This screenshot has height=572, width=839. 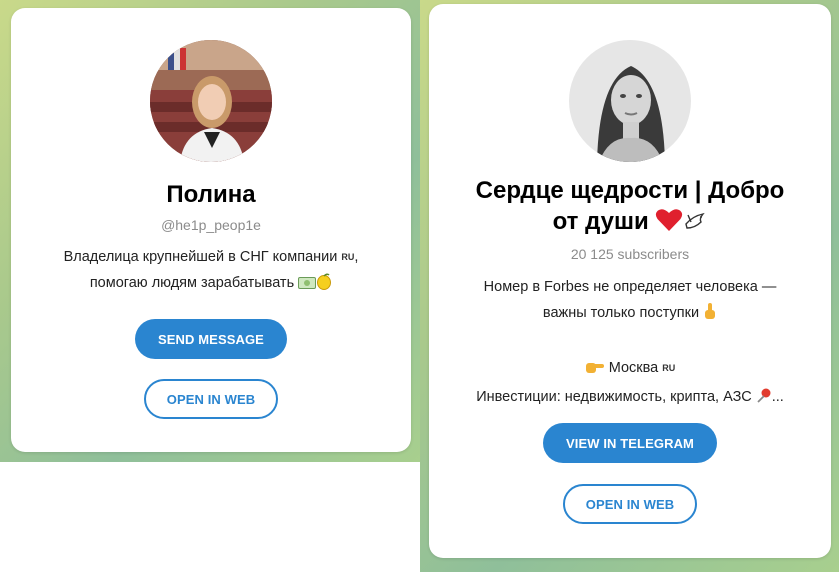 I want to click on red-heart-icon, so click(x=669, y=224).